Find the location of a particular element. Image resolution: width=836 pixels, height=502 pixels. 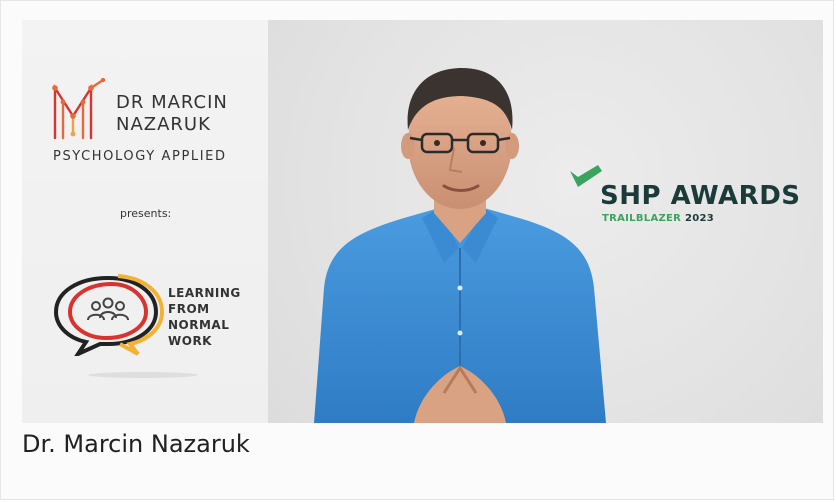

award-subtitle-category: TRAILBLAZER is located at coordinates (642, 218).